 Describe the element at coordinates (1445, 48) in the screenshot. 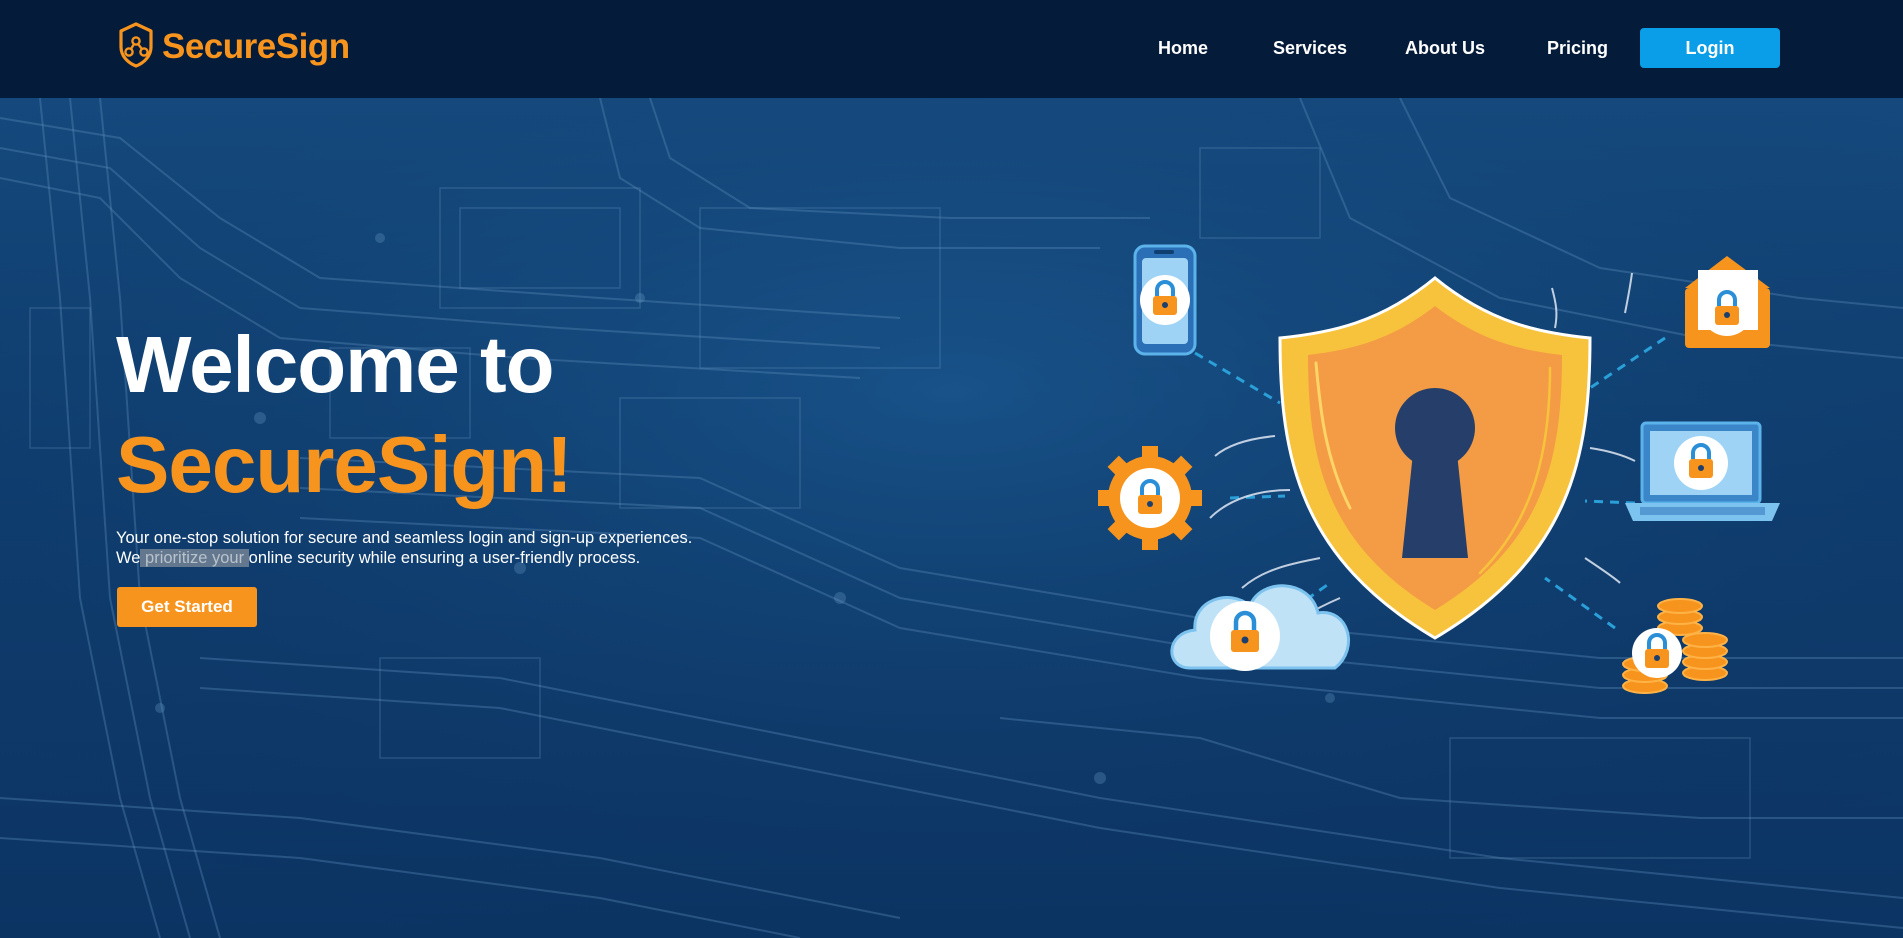

I see `nav-about-us: About Us` at that location.